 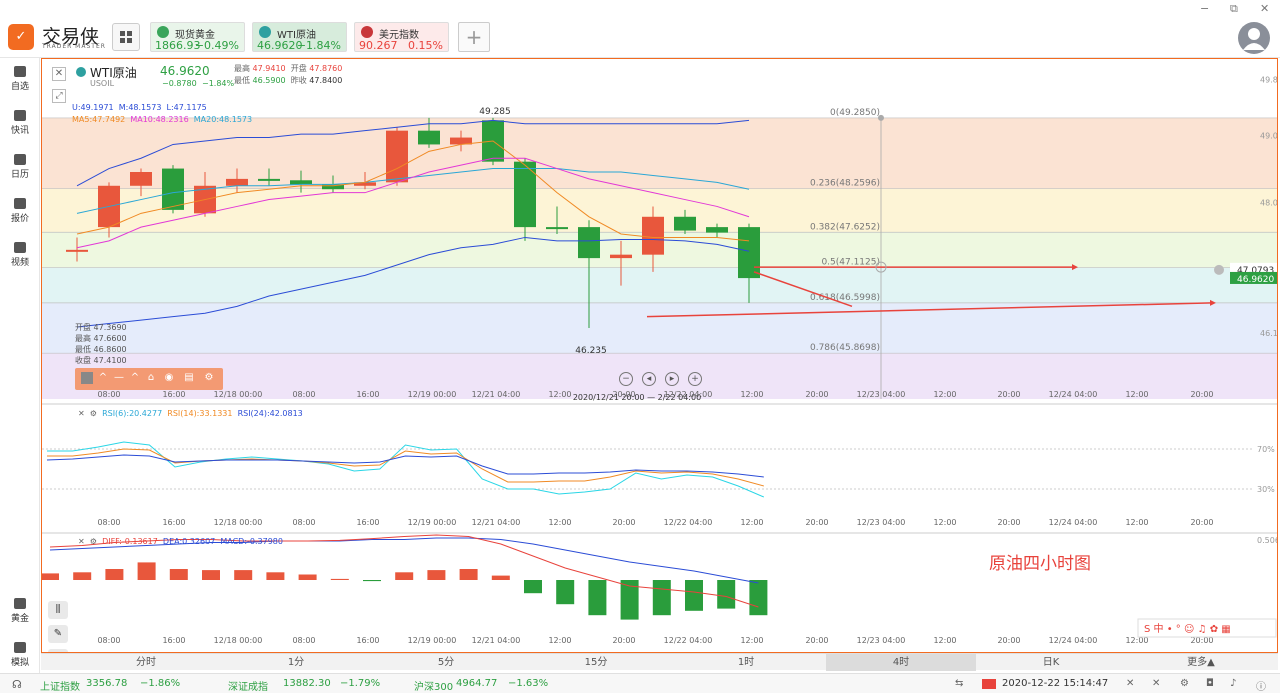 I want to click on eye-icon: ◉, so click(x=169, y=378).